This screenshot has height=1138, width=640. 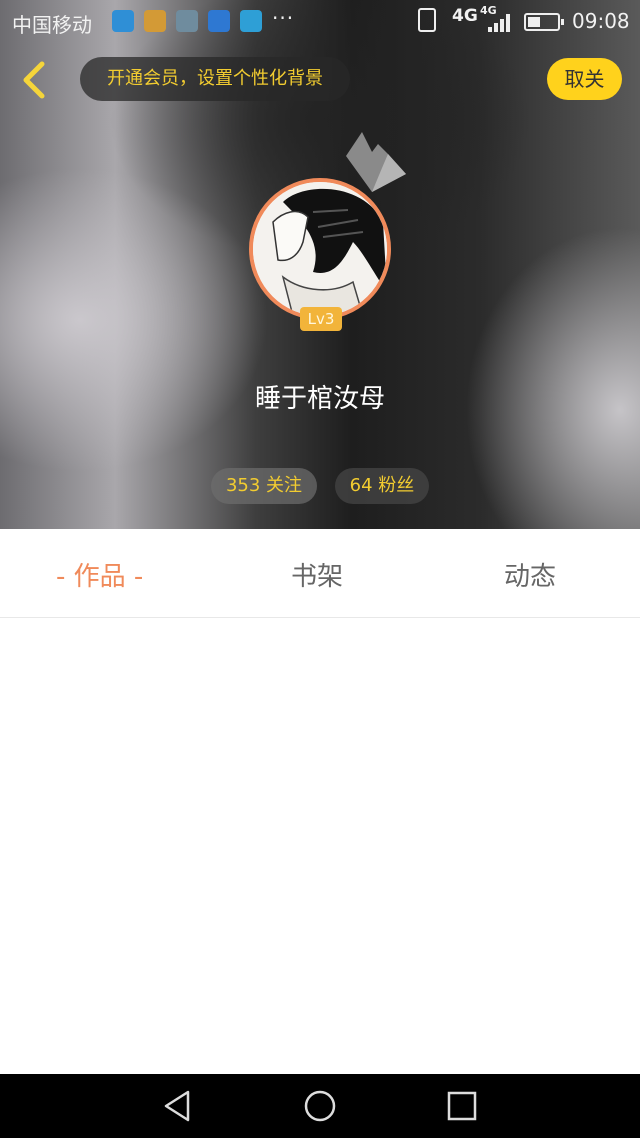 What do you see at coordinates (376, 162) in the screenshot?
I see `crown-icon` at bounding box center [376, 162].